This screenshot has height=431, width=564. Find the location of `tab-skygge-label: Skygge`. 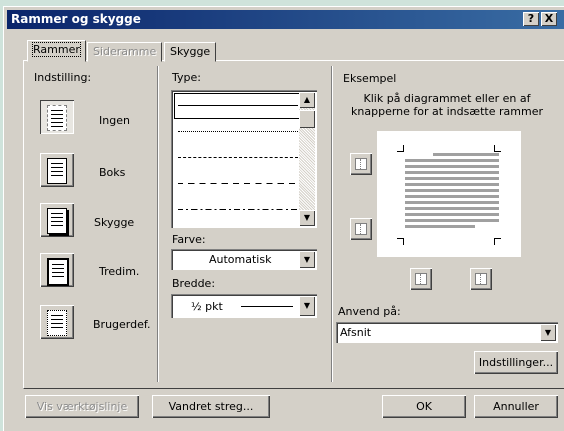

tab-skygge-label: Skygge is located at coordinates (190, 51).